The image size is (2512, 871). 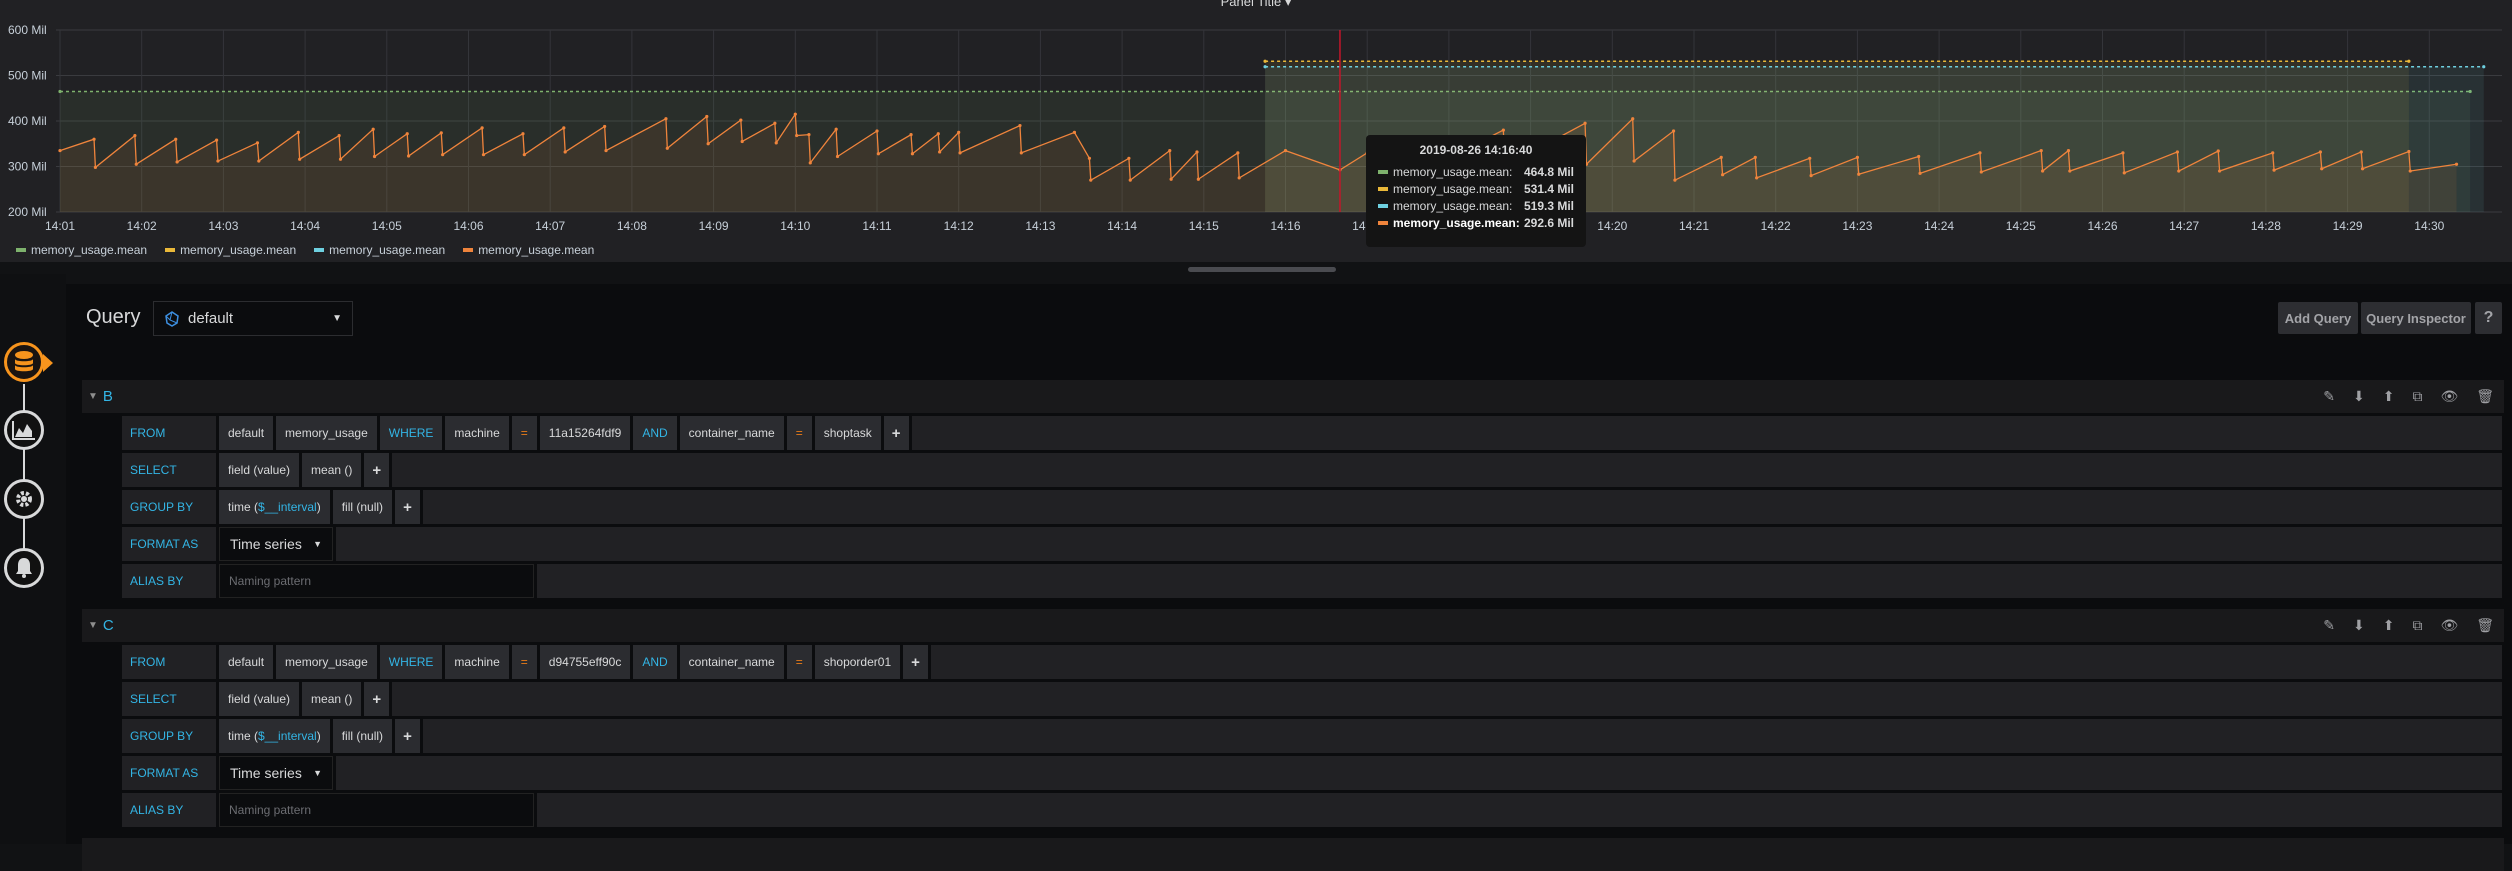 What do you see at coordinates (2488, 318) in the screenshot?
I see `help-button: ?` at bounding box center [2488, 318].